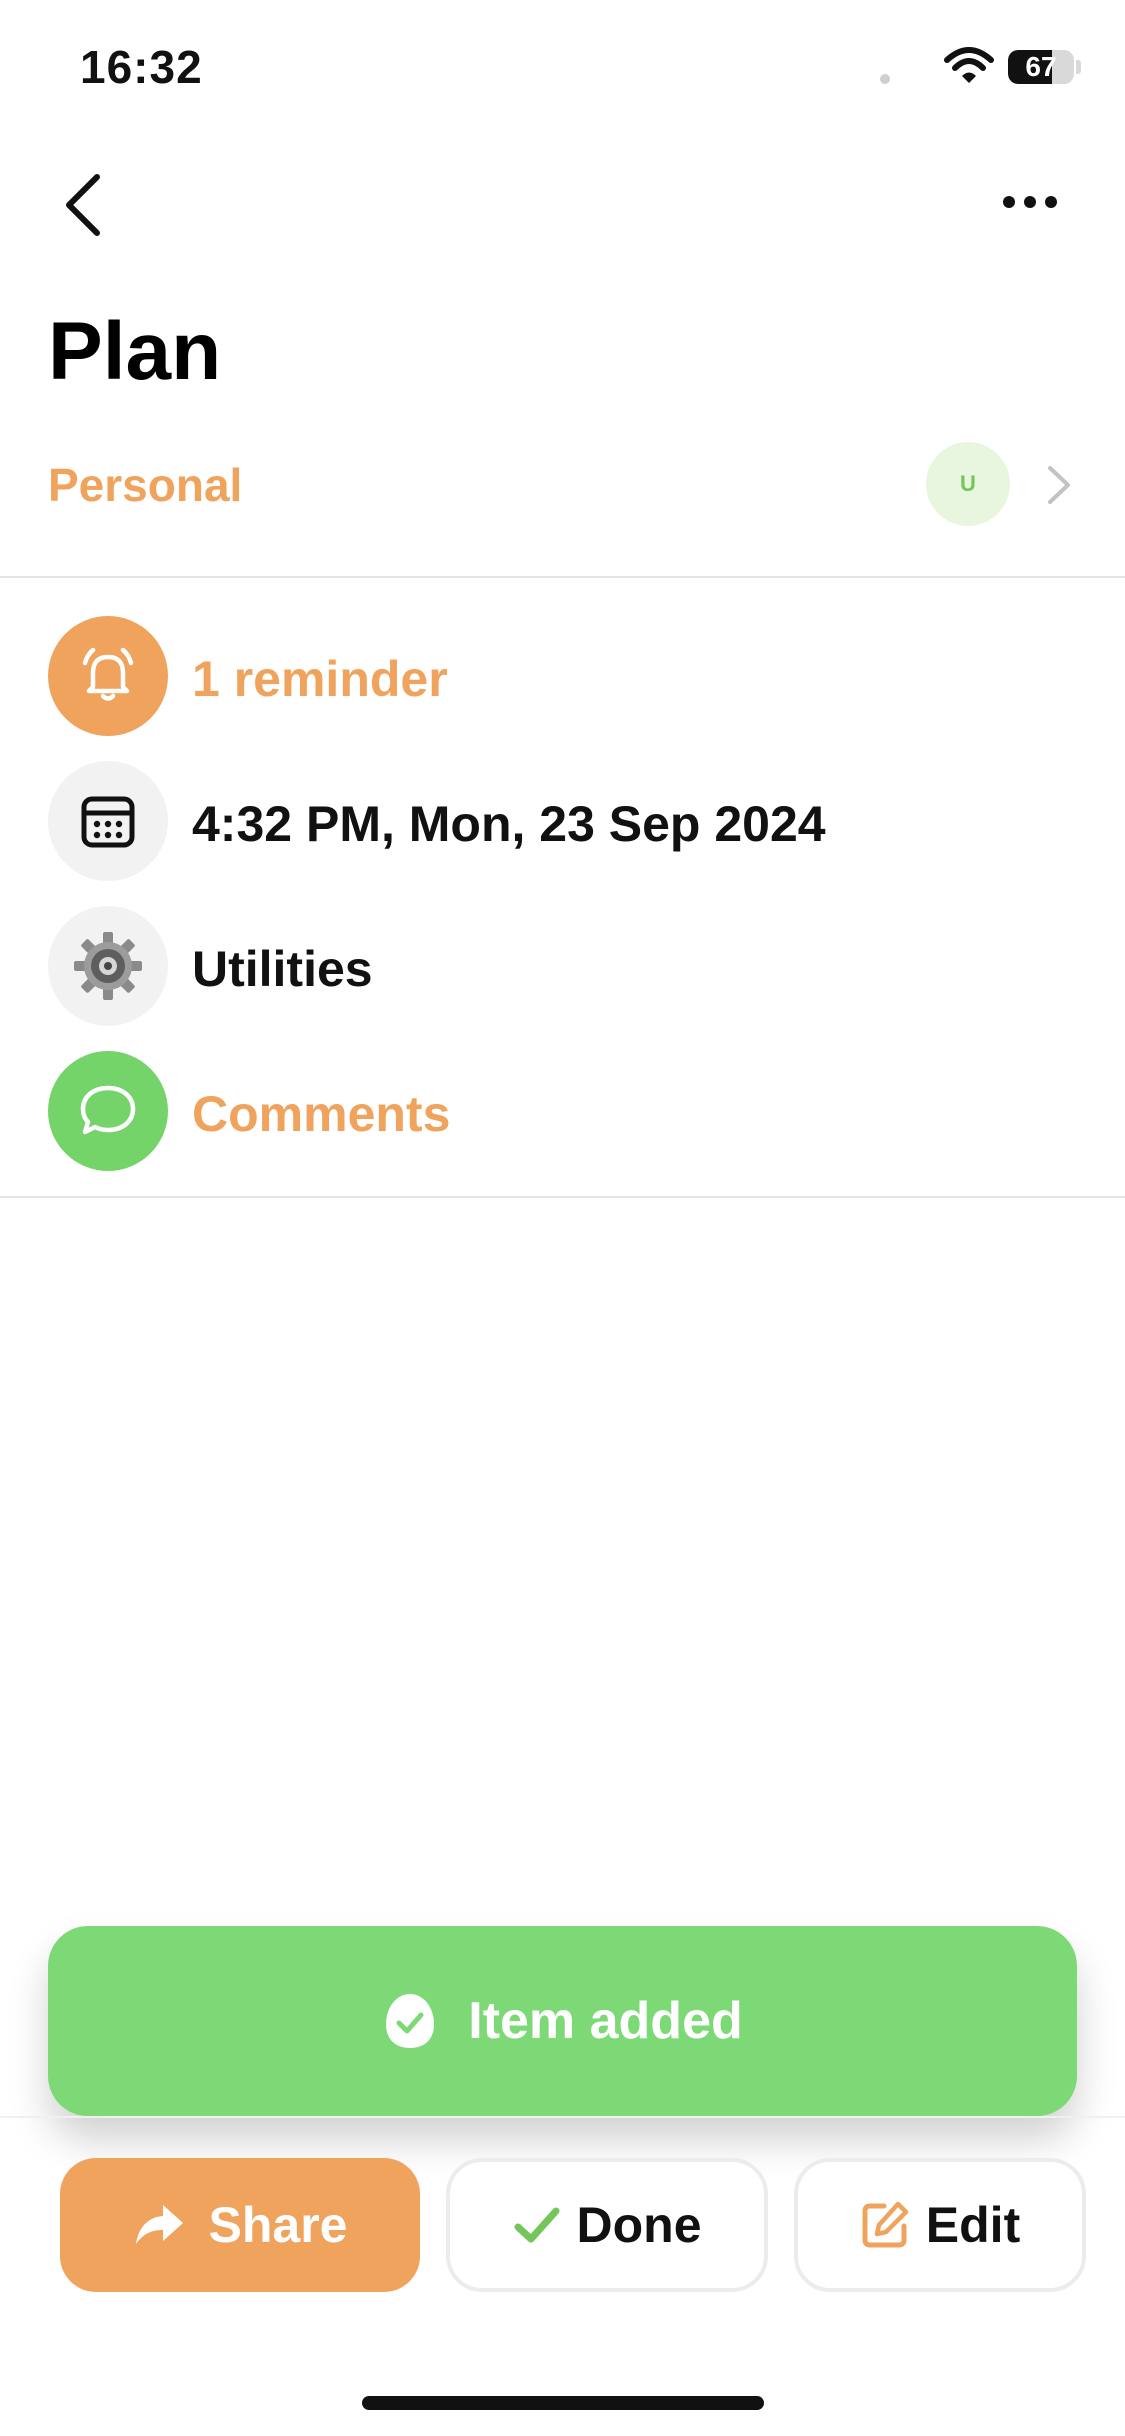 The width and height of the screenshot is (1125, 2436). I want to click on category-icon-circle, so click(108, 966).